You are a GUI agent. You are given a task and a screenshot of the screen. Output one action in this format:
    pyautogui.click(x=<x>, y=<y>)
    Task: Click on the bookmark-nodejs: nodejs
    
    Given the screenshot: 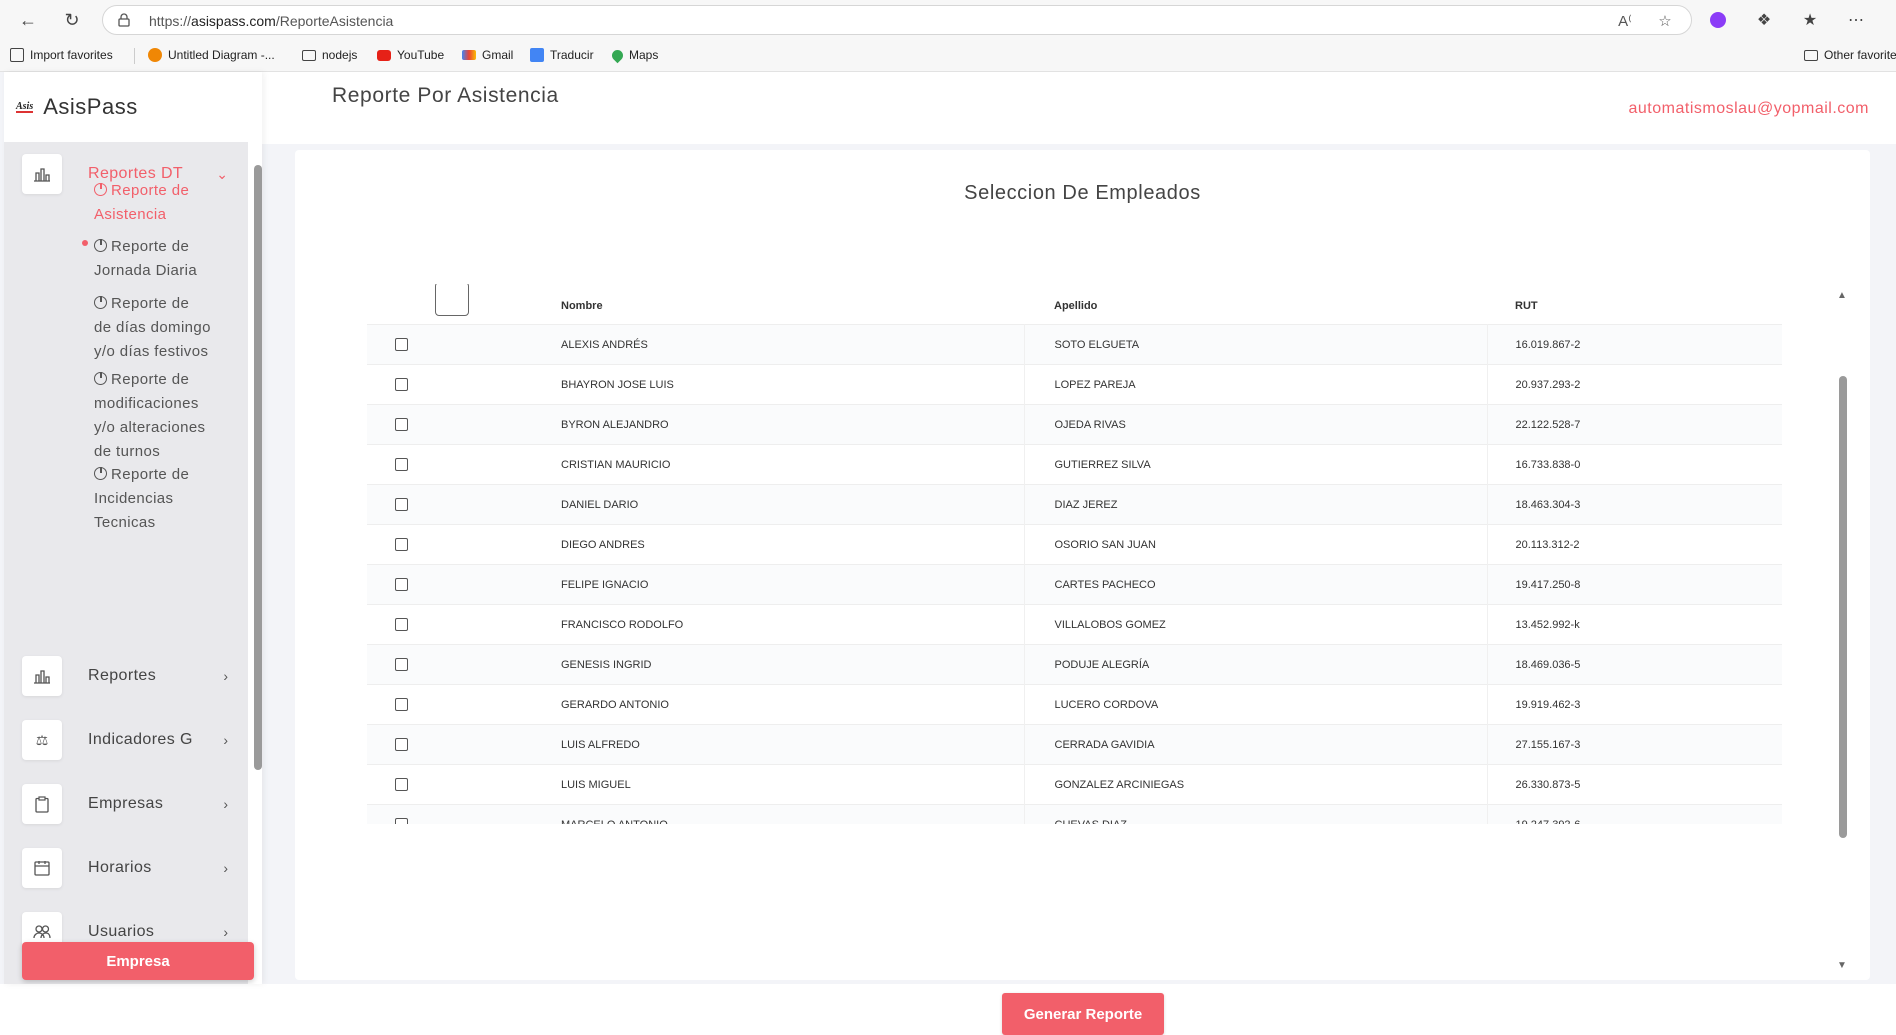 What is the action you would take?
    pyautogui.click(x=329, y=55)
    